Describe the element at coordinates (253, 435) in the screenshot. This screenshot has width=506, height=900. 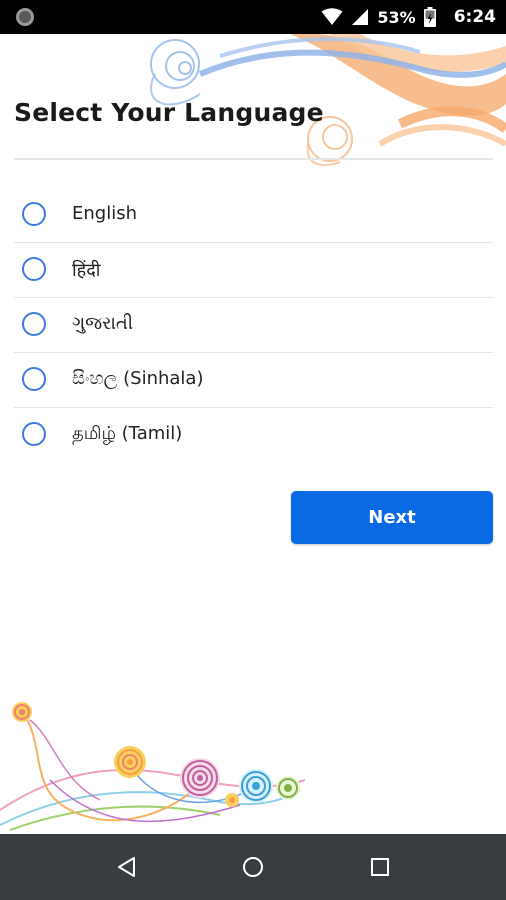
I see `language-option-tamil: தமிழ் (Tamil)` at that location.